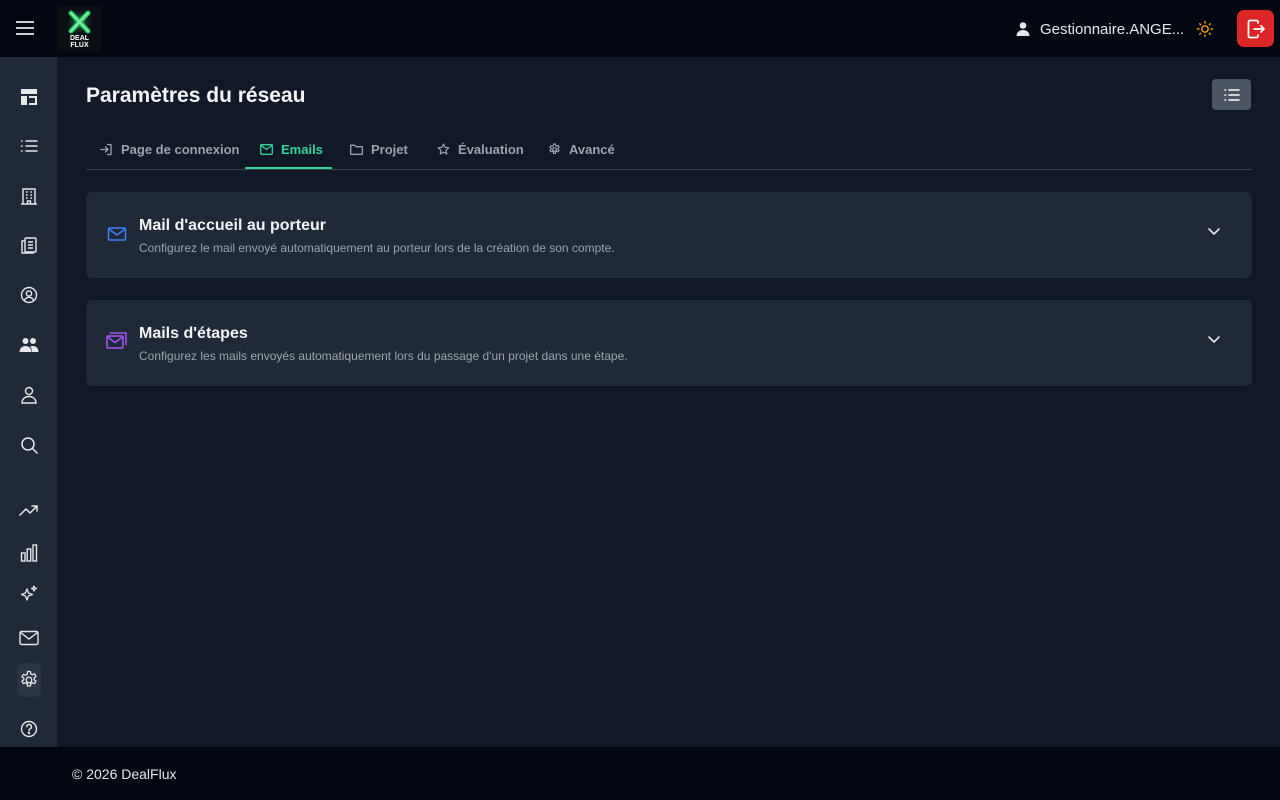 This screenshot has height=800, width=1280. What do you see at coordinates (1205, 29) in the screenshot?
I see `sun-icon` at bounding box center [1205, 29].